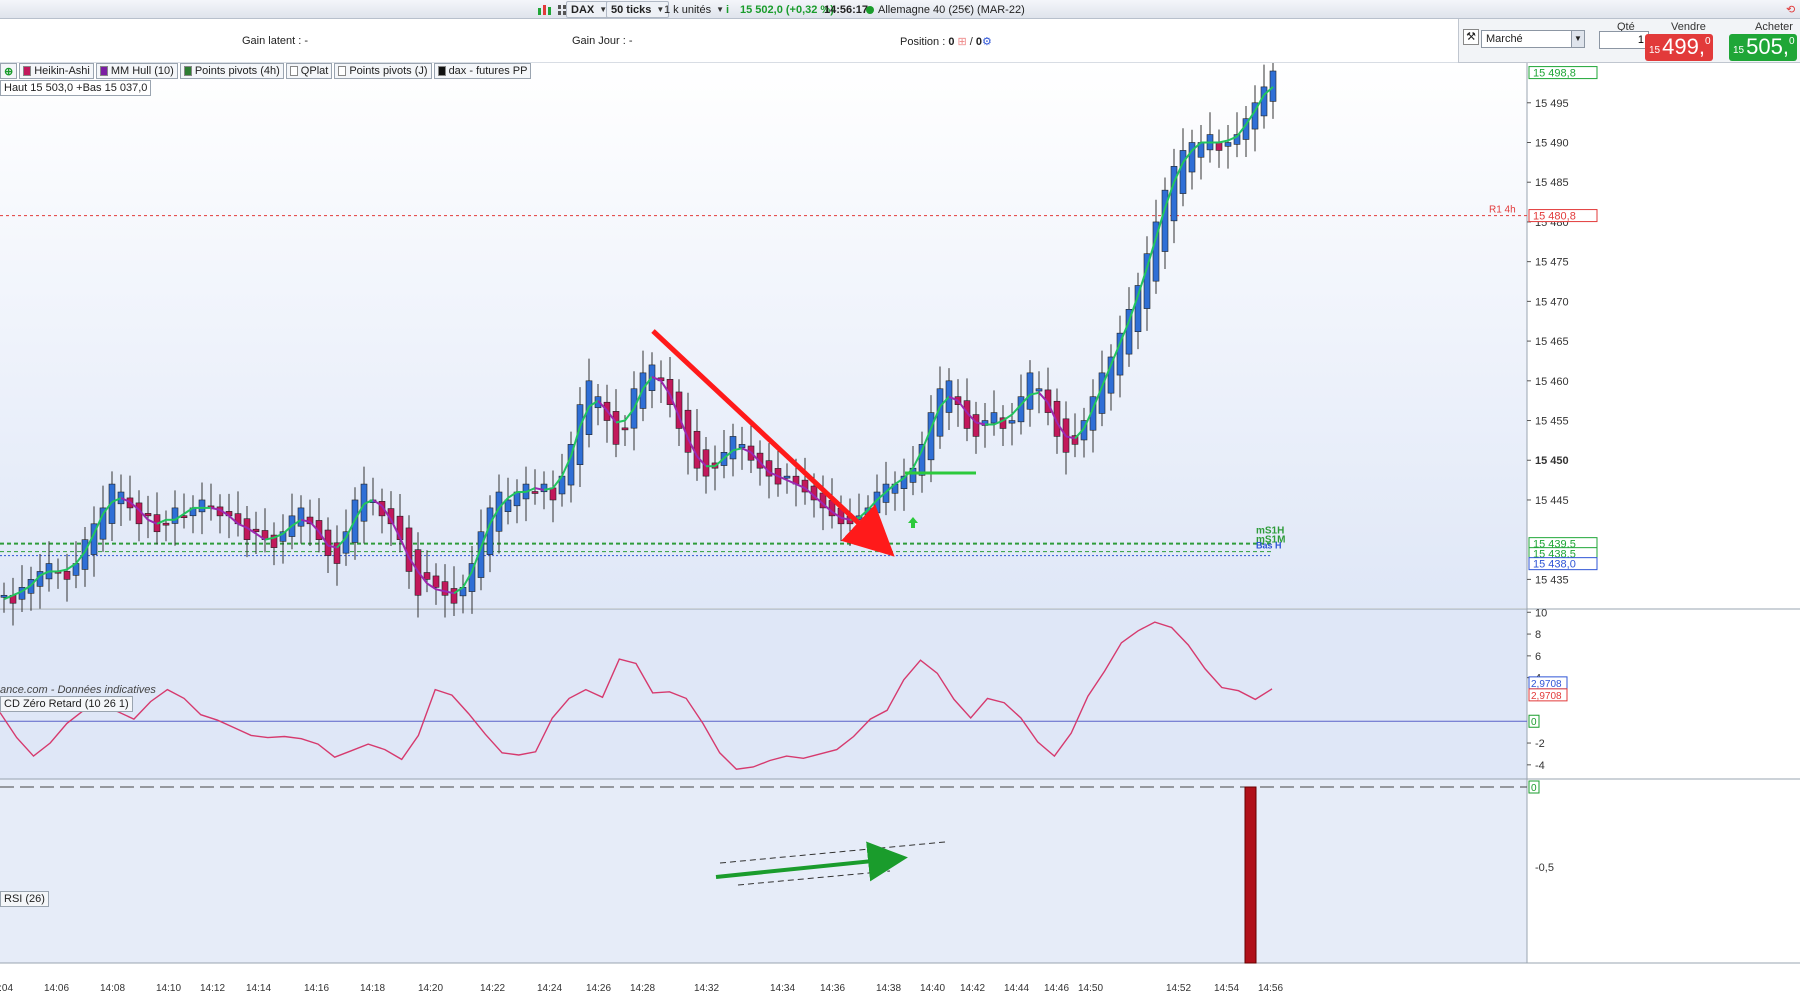 Image resolution: width=1800 pixels, height=993 pixels. I want to click on rsi-panel-label: RSI (26), so click(24, 899).